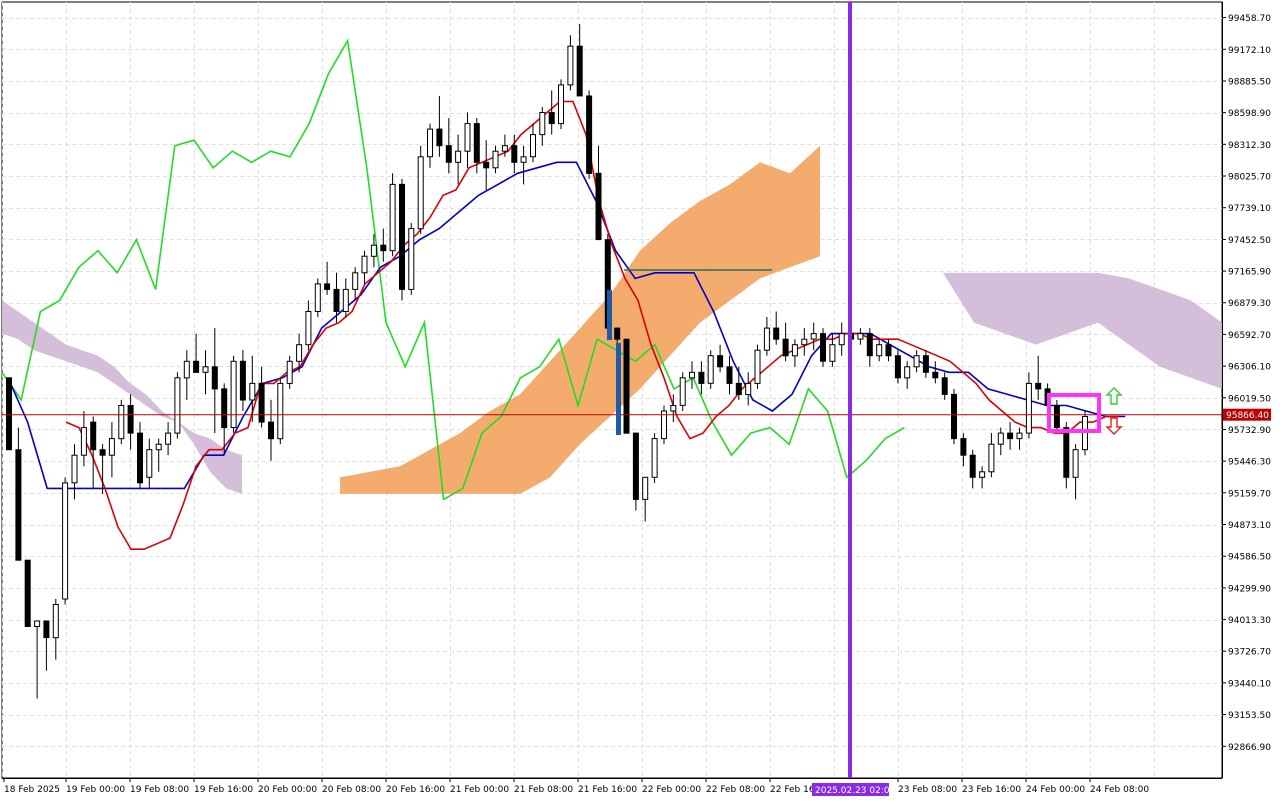 The image size is (1280, 804). Describe the element at coordinates (32, 790) in the screenshot. I see `time-tick-label: 18 Feb 2025` at that location.